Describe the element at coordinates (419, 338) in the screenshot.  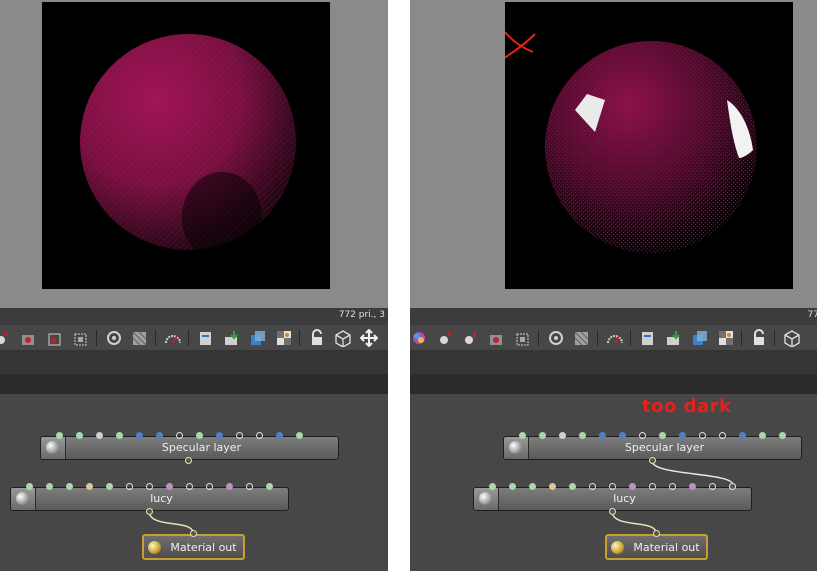
I see `material-icon` at that location.